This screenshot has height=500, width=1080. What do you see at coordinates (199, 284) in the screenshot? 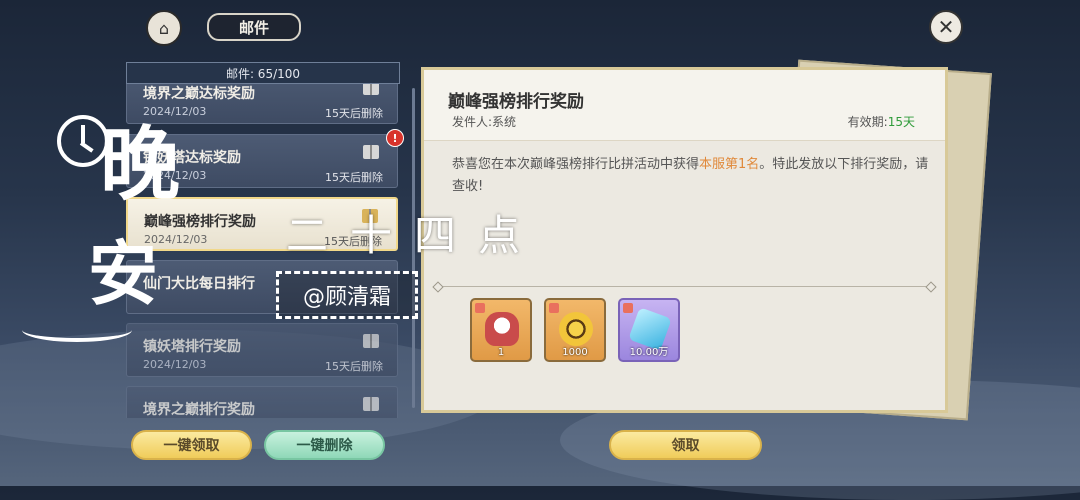
I see `mail-title: 仙门大比每日排行` at bounding box center [199, 284].